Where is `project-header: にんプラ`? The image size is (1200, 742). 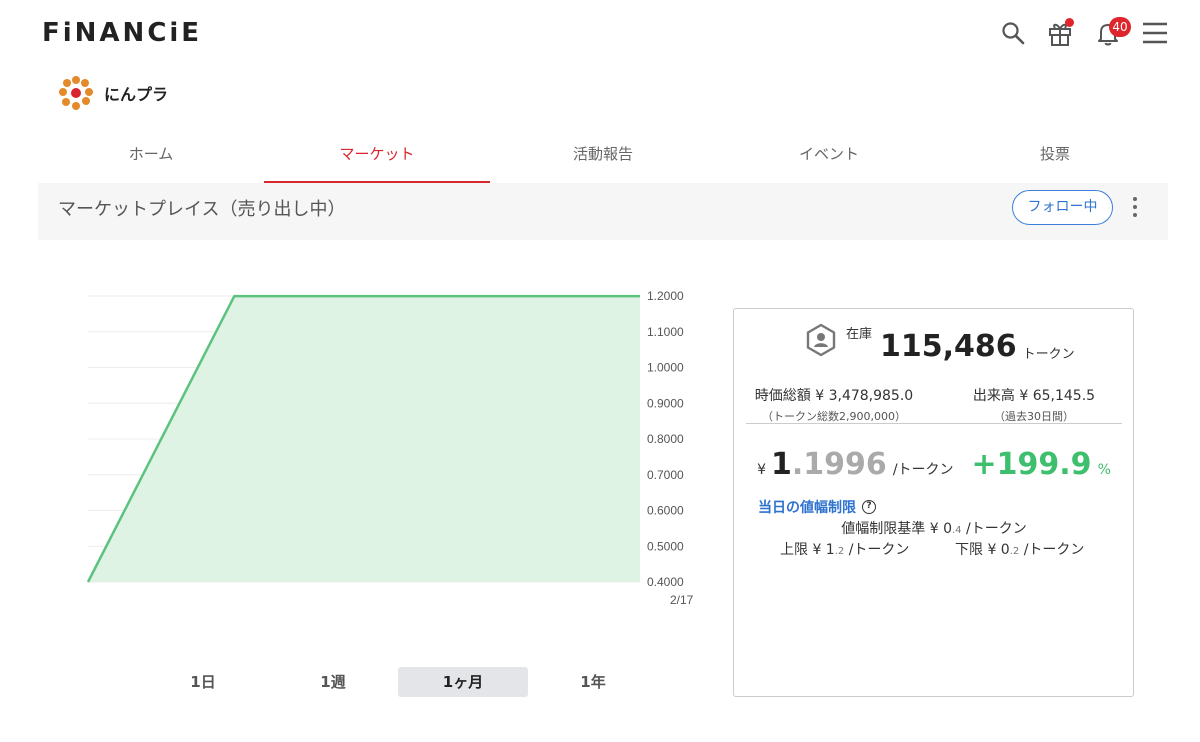 project-header: にんプラ is located at coordinates (113, 93).